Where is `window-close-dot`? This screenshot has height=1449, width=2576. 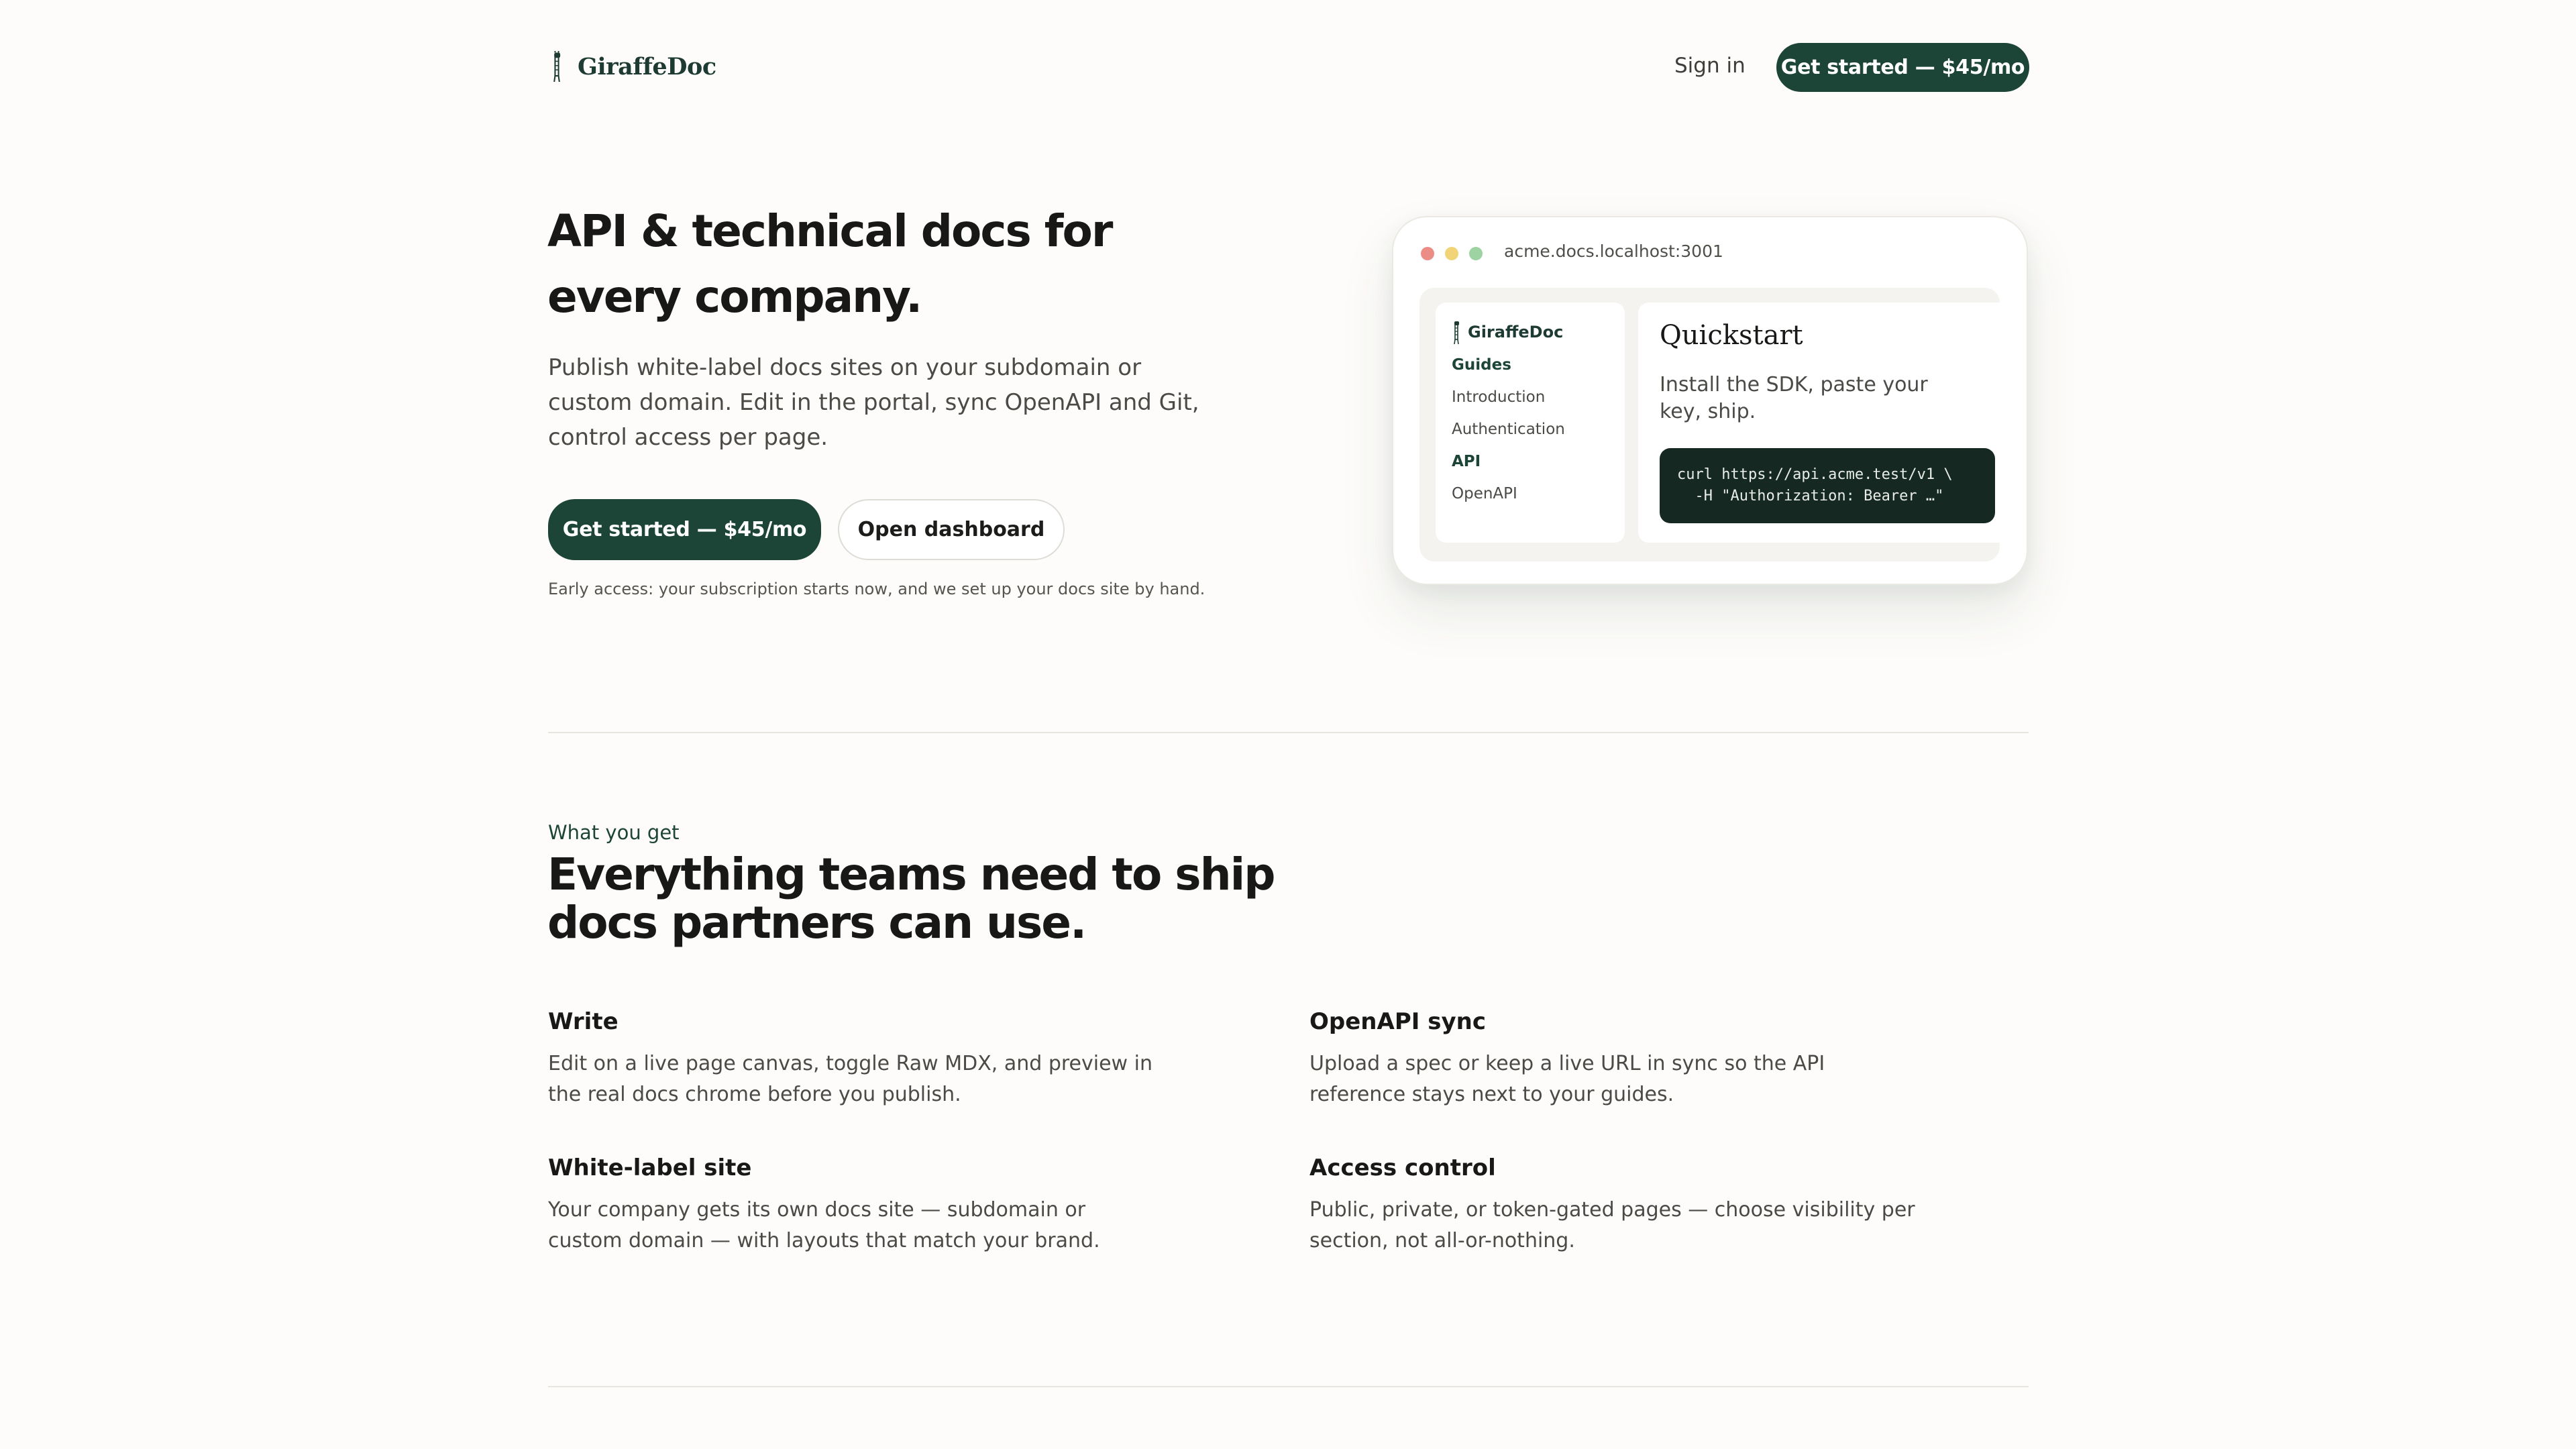 window-close-dot is located at coordinates (1427, 253).